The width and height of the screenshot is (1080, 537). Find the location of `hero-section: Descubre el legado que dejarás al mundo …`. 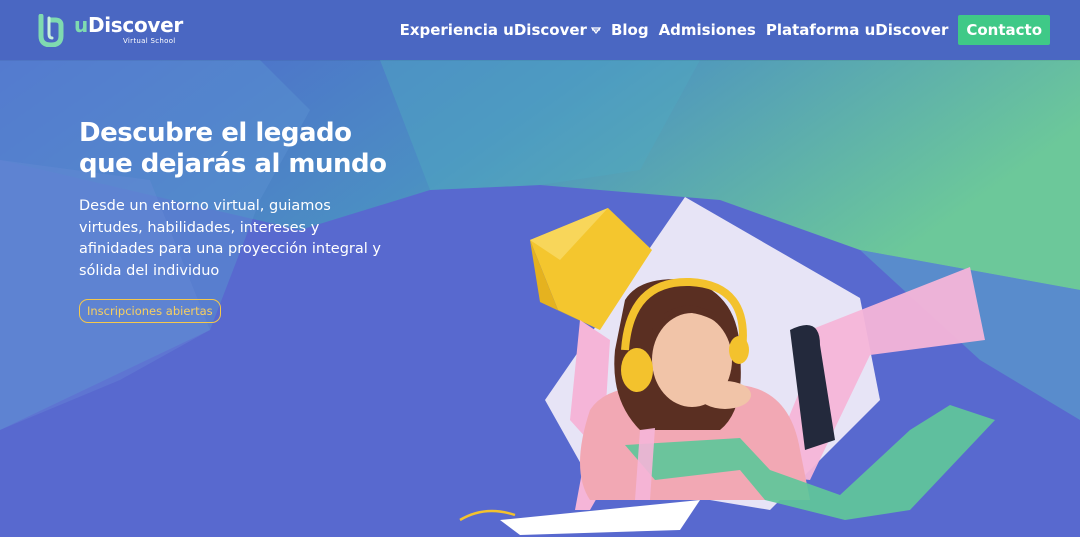

hero-section: Descubre el legado que dejarás al mundo … is located at coordinates (244, 220).